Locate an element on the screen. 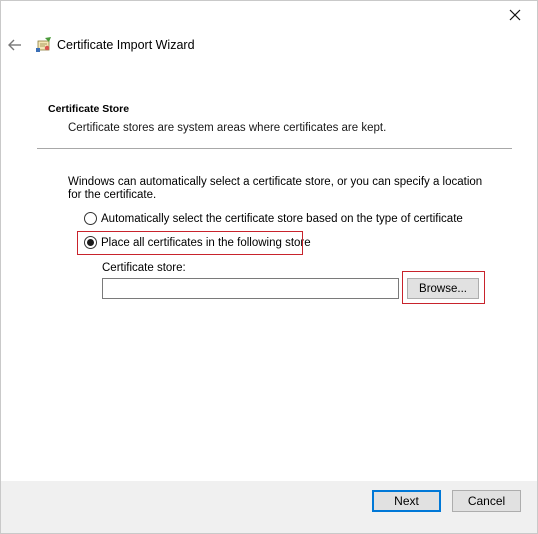  close-button is located at coordinates (515, 15).